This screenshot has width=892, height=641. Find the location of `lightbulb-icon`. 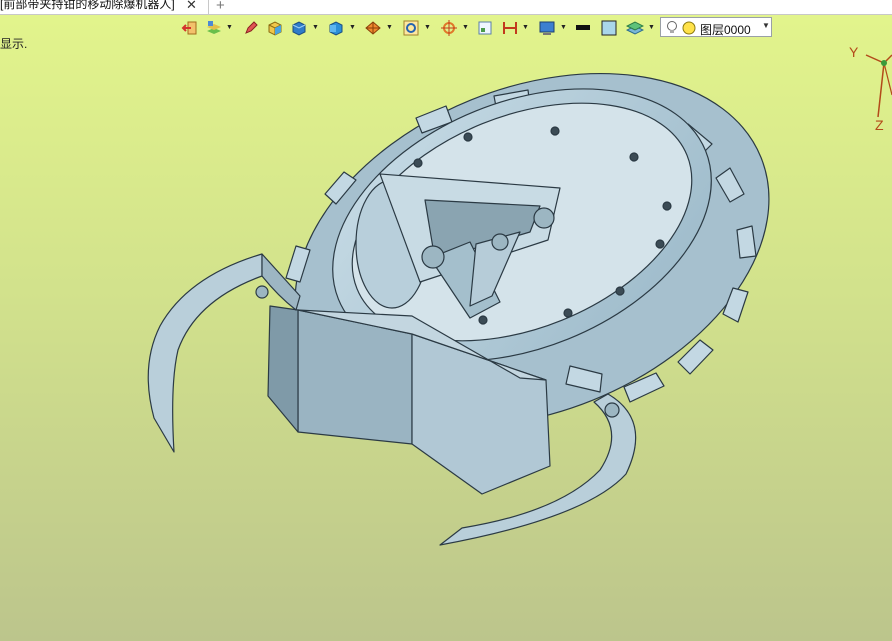

lightbulb-icon is located at coordinates (672, 27).